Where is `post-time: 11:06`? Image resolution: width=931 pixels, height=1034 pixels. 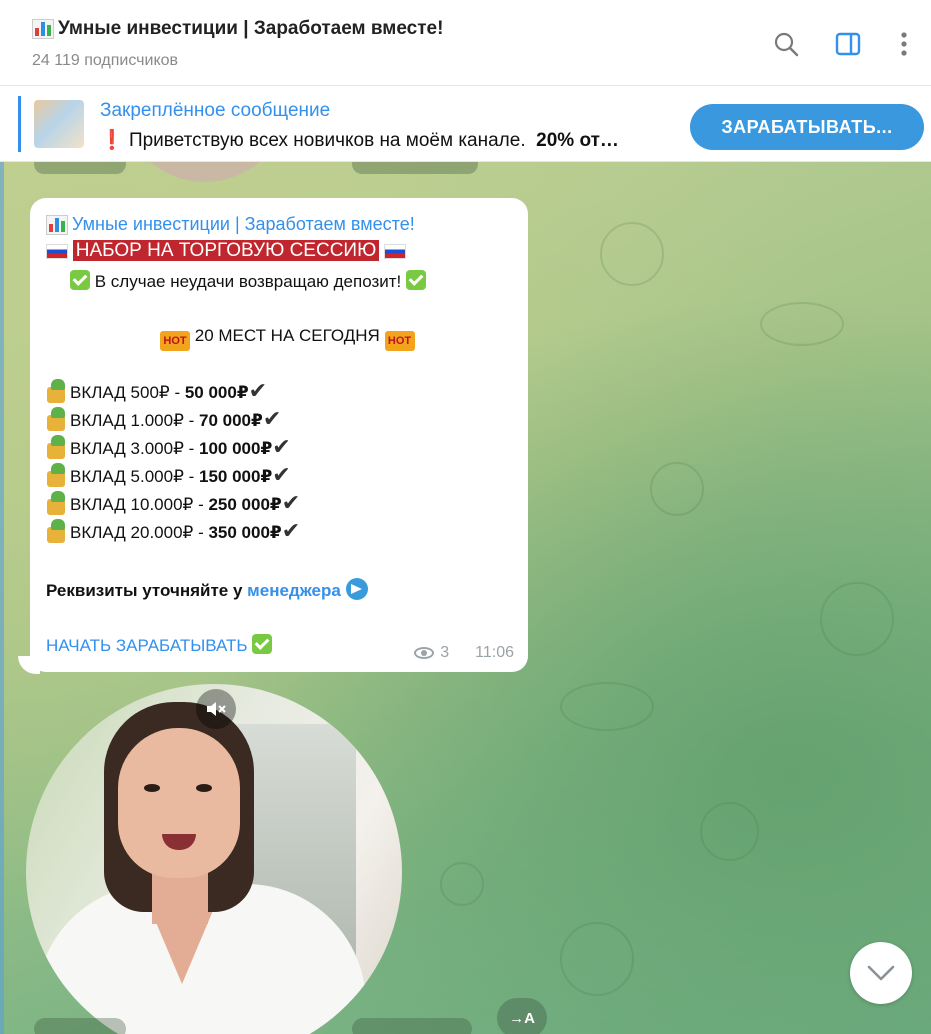 post-time: 11:06 is located at coordinates (494, 652).